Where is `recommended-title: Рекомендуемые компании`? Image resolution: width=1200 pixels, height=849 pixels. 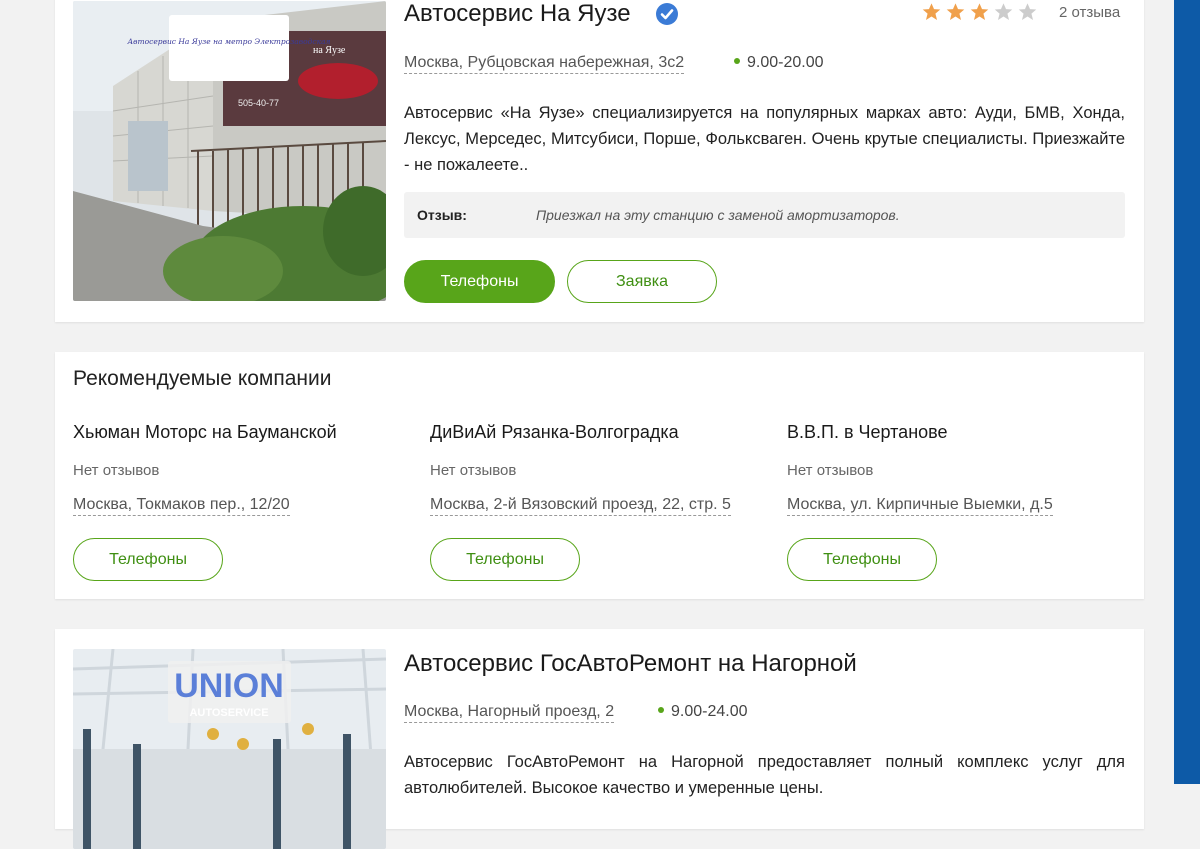 recommended-title: Рекомендуемые компании is located at coordinates (202, 378).